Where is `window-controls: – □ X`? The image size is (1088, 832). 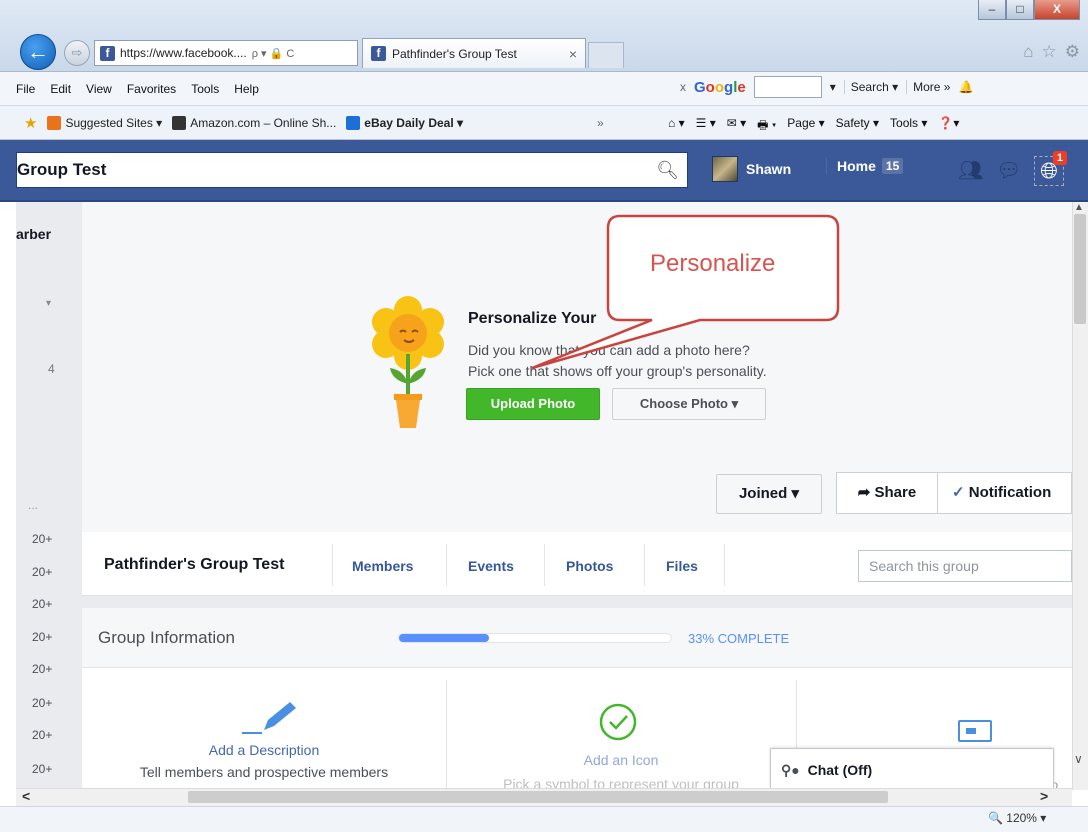
window-controls: – □ X is located at coordinates (1029, 11).